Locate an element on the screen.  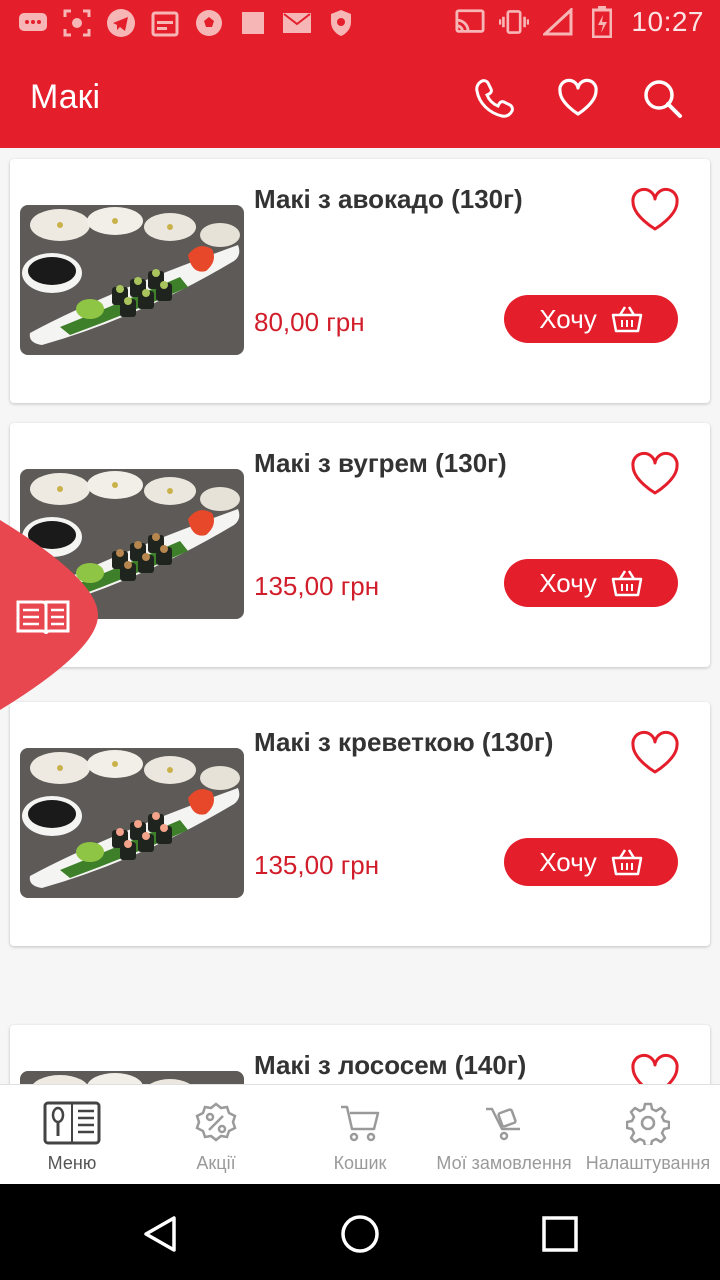
product-name: Макі з авокадо (130г) is located at coordinates (419, 199).